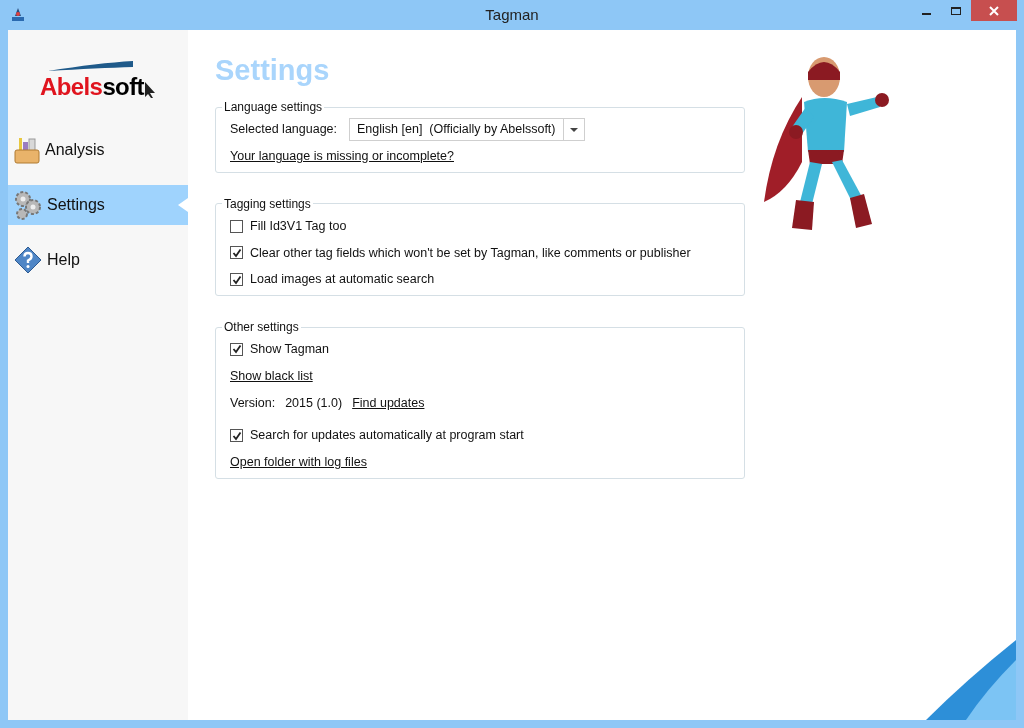  I want to click on close-button, so click(994, 10).